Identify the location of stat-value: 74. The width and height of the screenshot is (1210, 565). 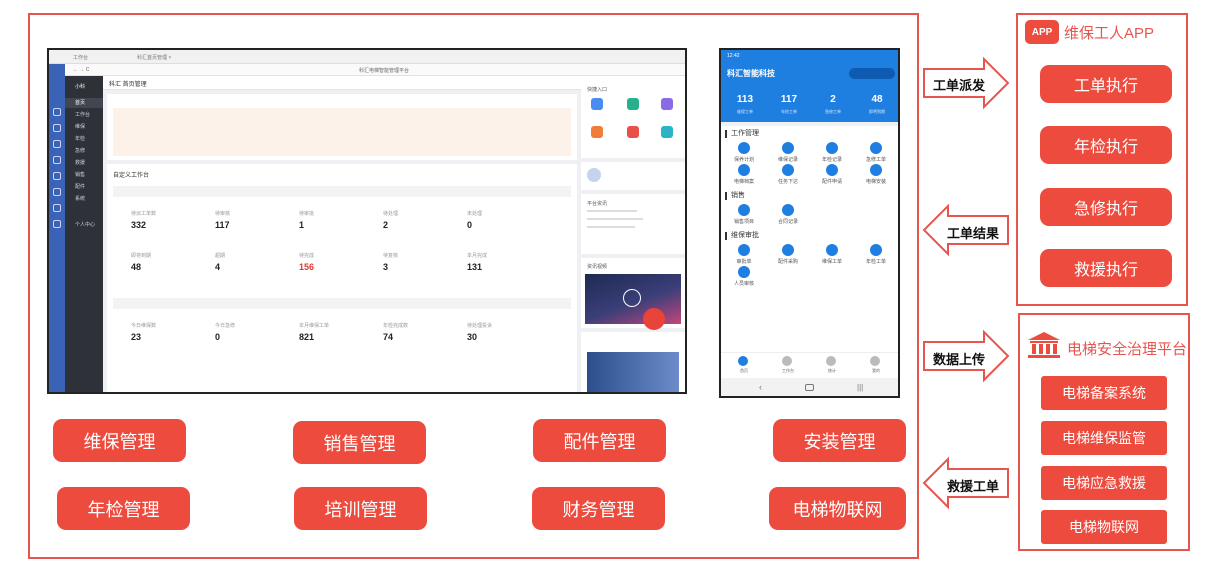
(388, 337).